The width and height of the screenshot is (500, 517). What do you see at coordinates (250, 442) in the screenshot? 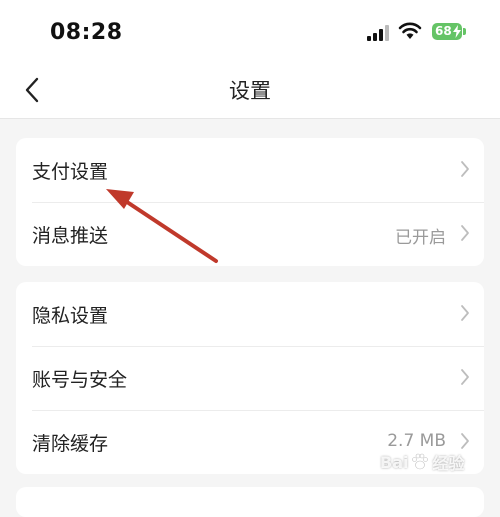
I see `clear-cache-item: 清除缓存 2.7 MB` at bounding box center [250, 442].